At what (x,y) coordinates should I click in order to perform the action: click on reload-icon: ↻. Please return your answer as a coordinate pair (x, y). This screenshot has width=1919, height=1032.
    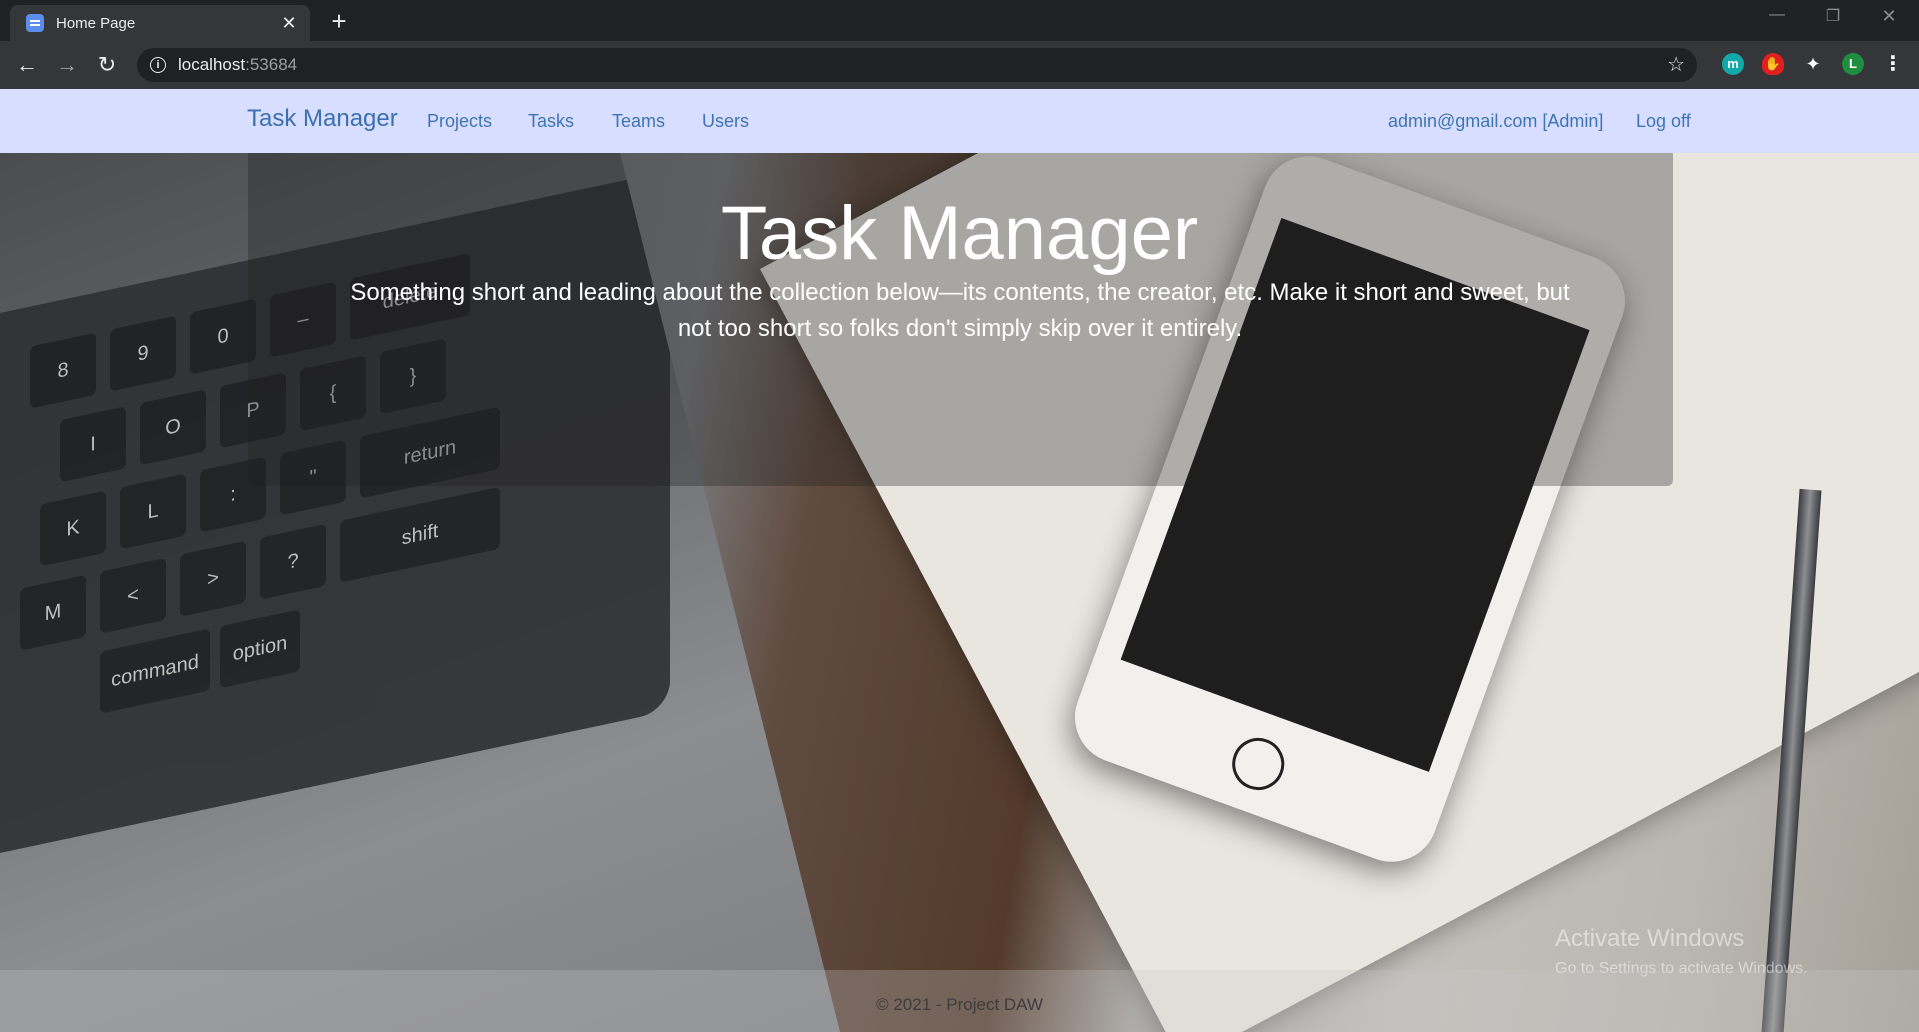
    Looking at the image, I should click on (107, 65).